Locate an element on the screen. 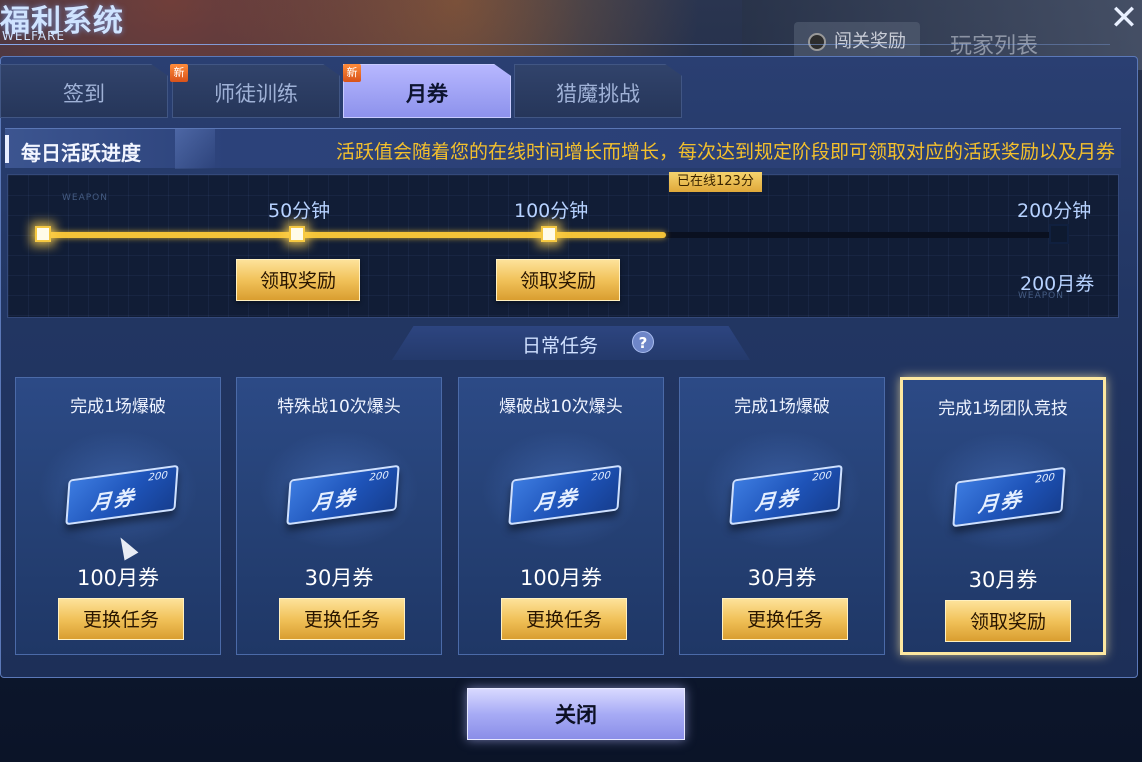 Image resolution: width=1142 pixels, height=762 pixels. task-title: 爆破战10次爆头 is located at coordinates (561, 407).